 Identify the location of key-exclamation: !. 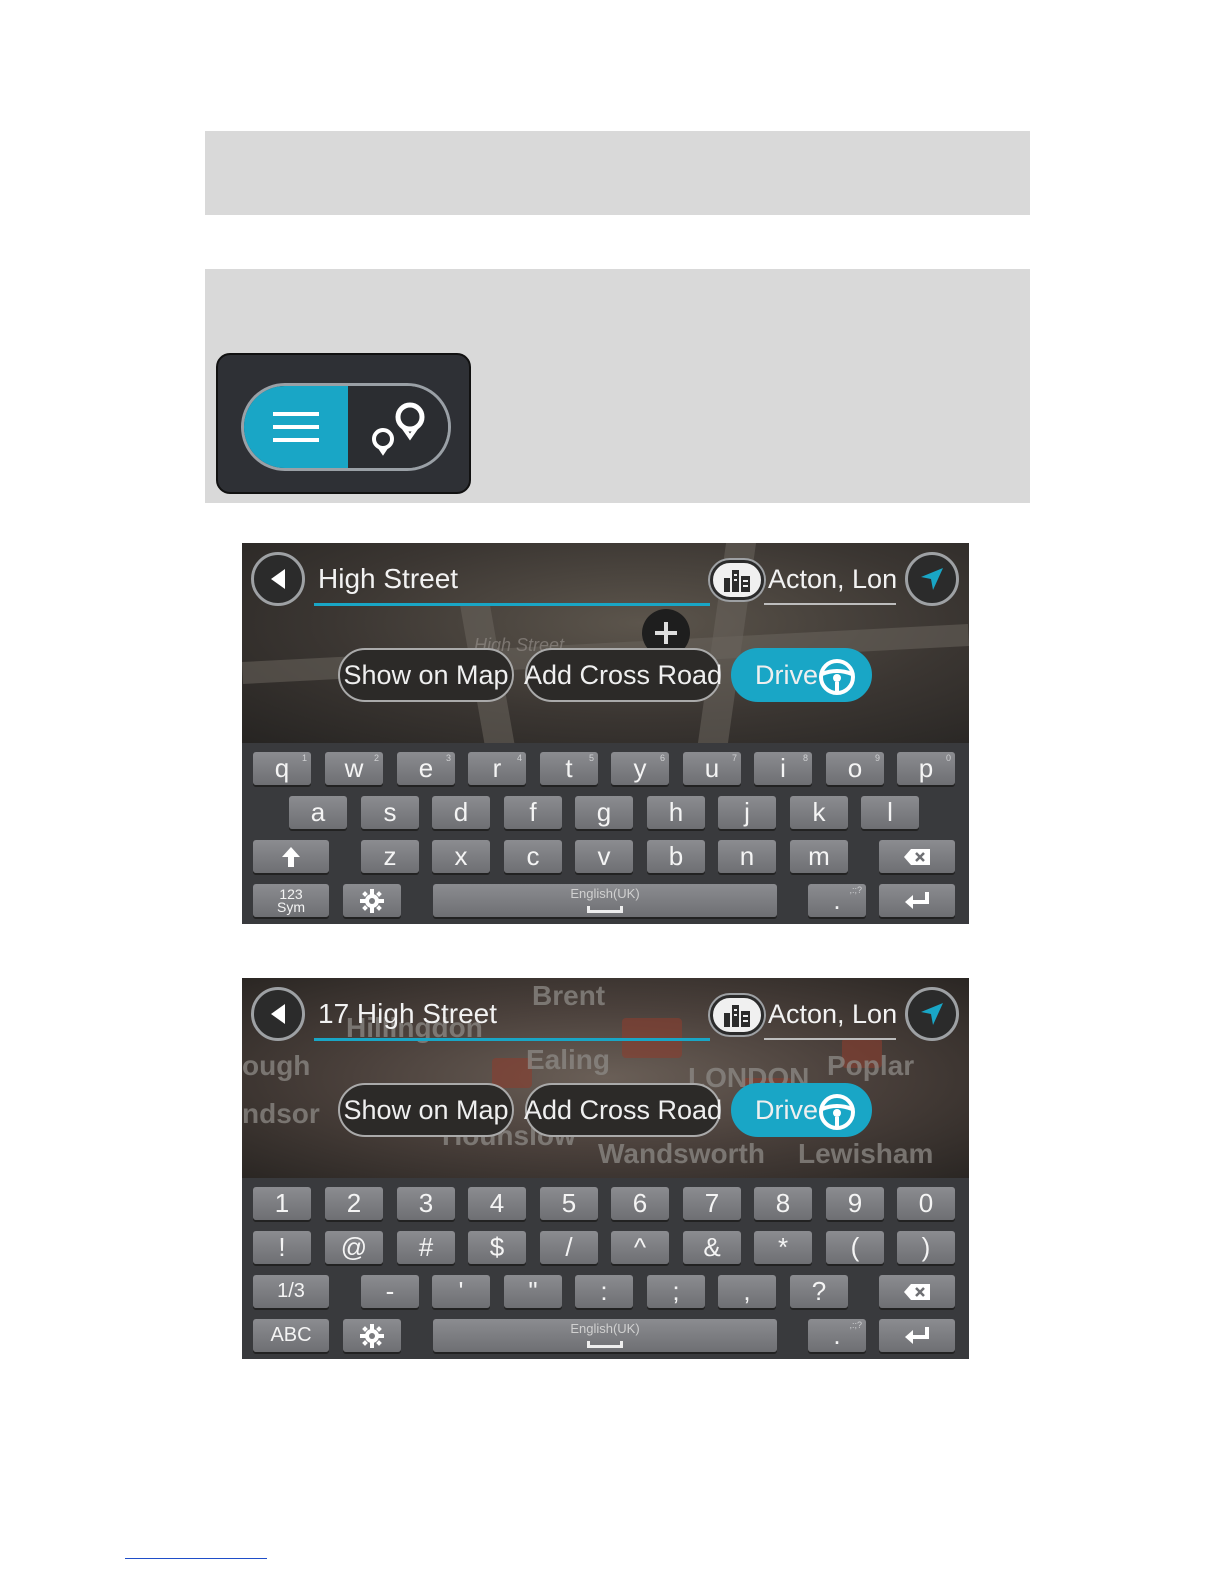
(282, 1247).